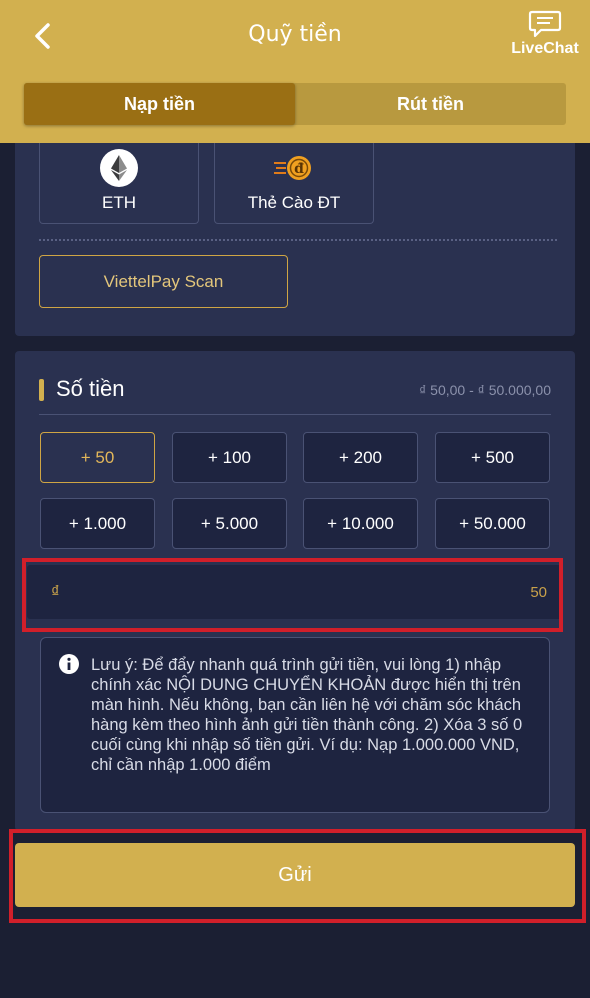 This screenshot has width=590, height=998. I want to click on header-bar: Quỹ tiền LiveChat Nạp tiền Rút tiền, so click(295, 71).